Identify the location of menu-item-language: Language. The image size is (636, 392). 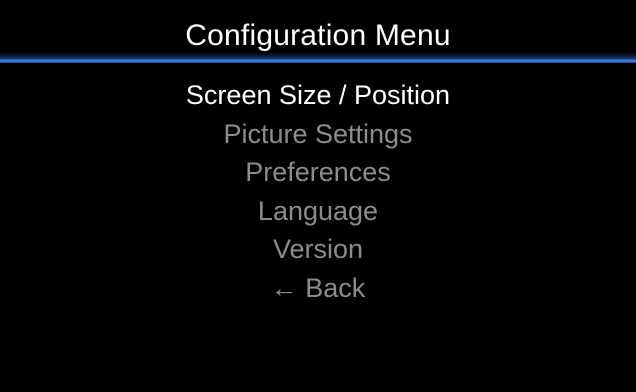
(318, 211).